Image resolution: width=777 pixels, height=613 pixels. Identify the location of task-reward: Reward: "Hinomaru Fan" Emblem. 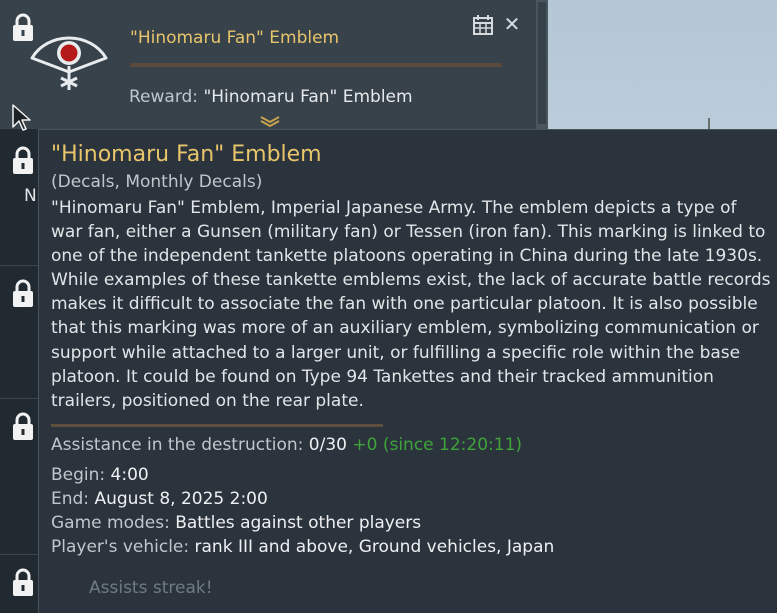
(271, 97).